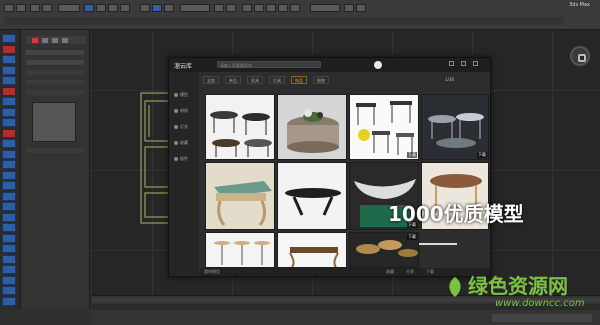 This screenshot has height=325, width=600. I want to click on snap-icon, so click(145, 8).